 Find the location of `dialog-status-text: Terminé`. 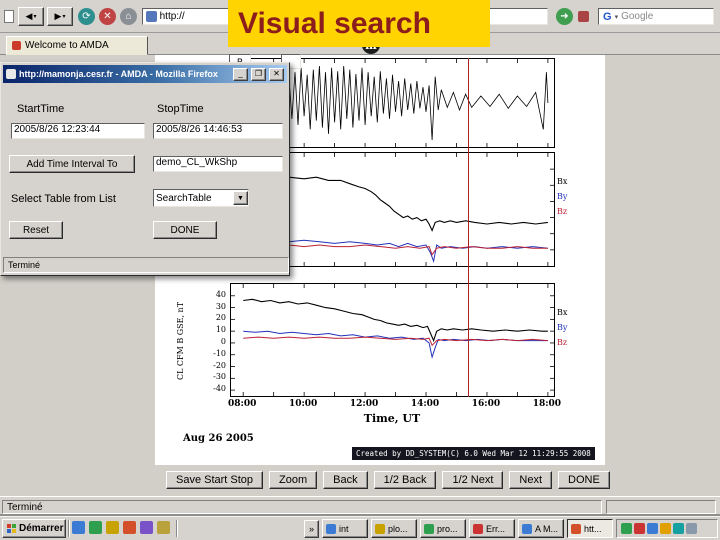

dialog-status-text: Terminé is located at coordinates (24, 265).